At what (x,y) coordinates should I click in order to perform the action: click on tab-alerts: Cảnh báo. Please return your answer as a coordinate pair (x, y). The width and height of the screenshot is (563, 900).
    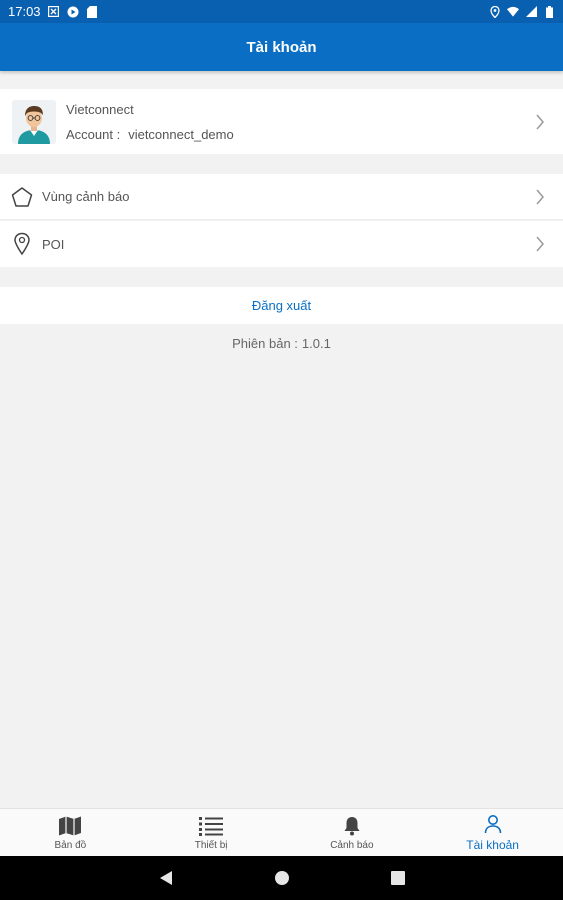
    Looking at the image, I should click on (352, 832).